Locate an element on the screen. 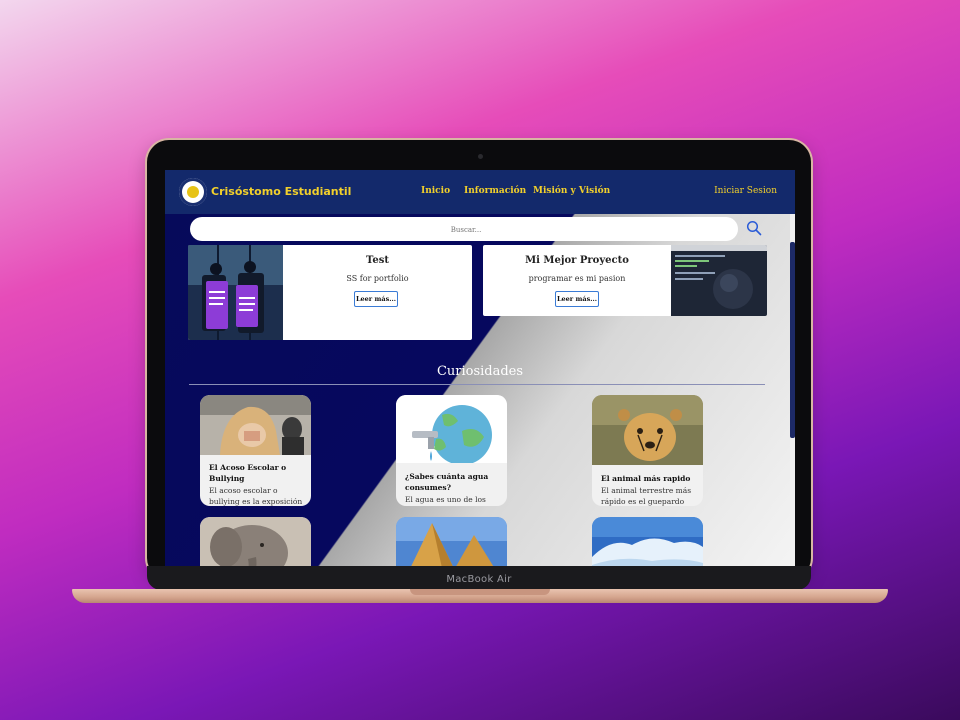 The image size is (960, 720). search-bar is located at coordinates (466, 230).